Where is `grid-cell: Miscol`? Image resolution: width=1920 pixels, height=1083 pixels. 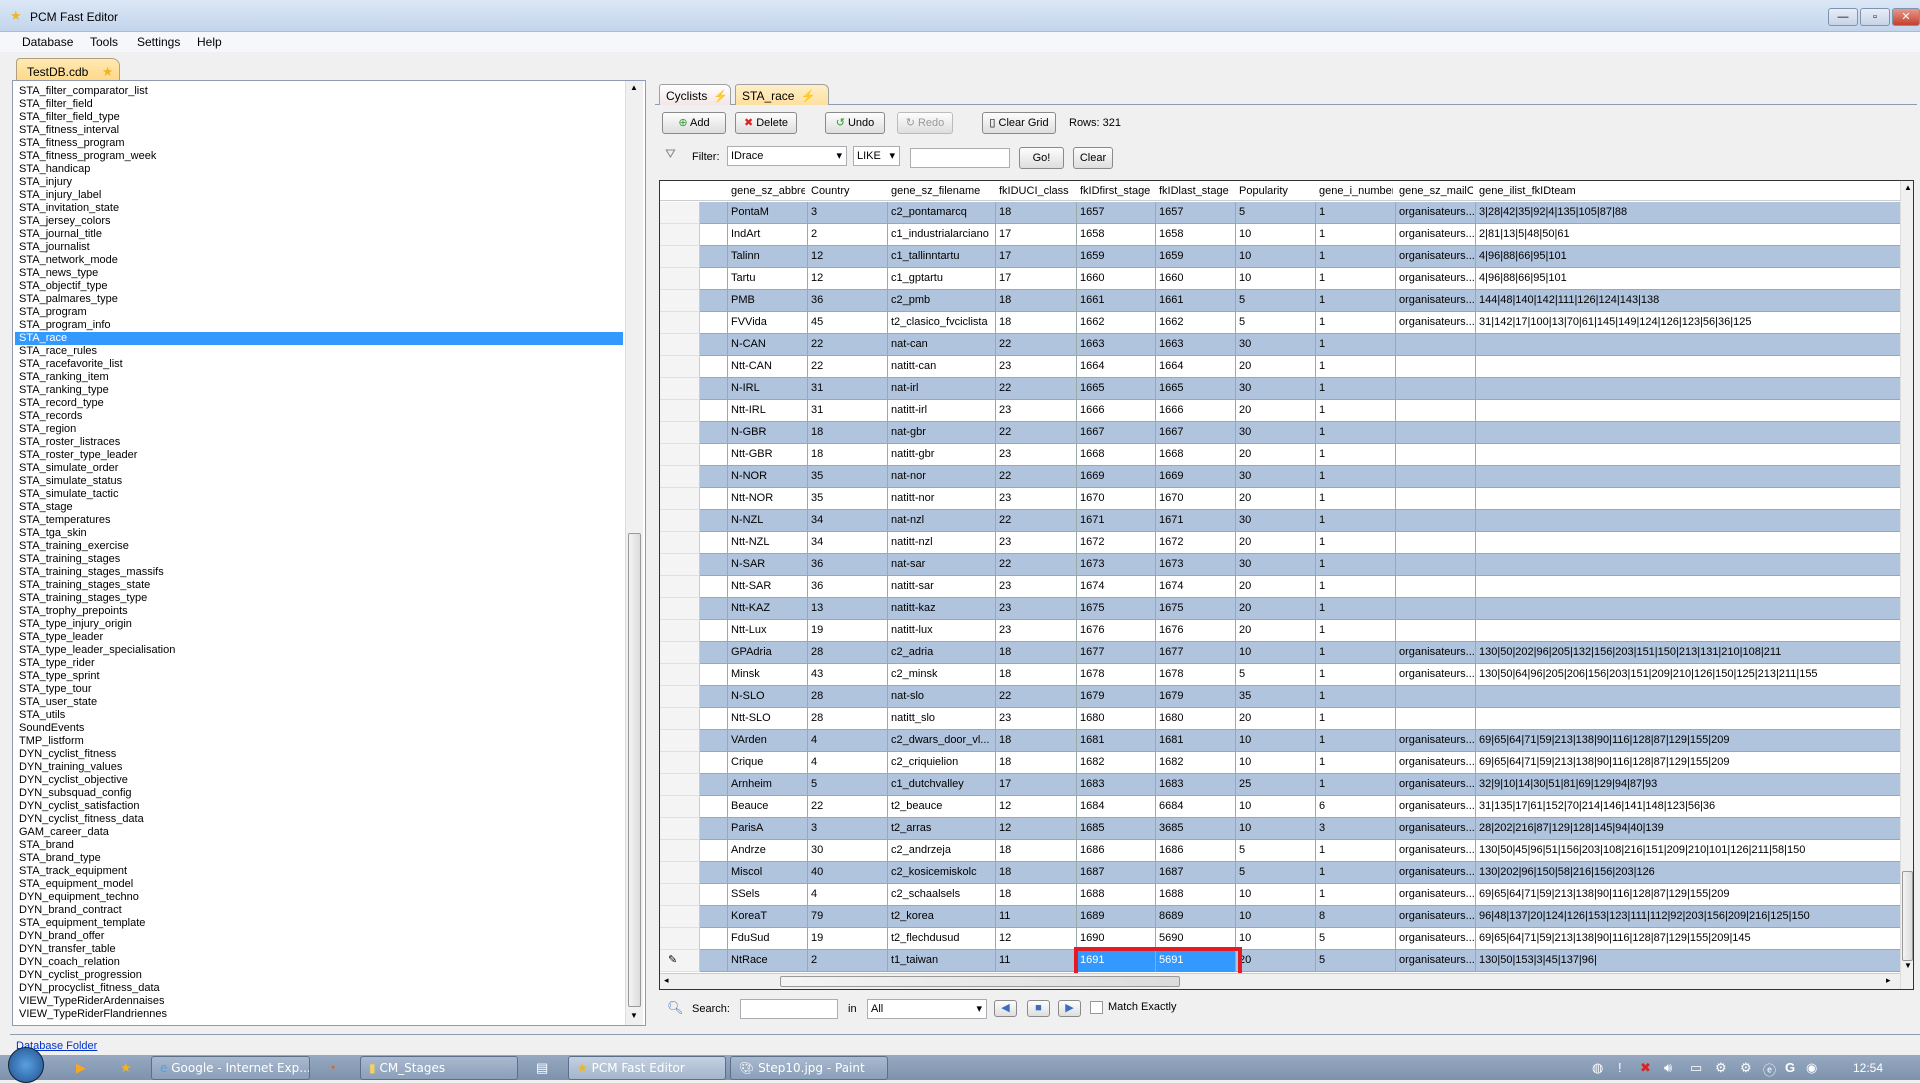
grid-cell: Miscol is located at coordinates (767, 873).